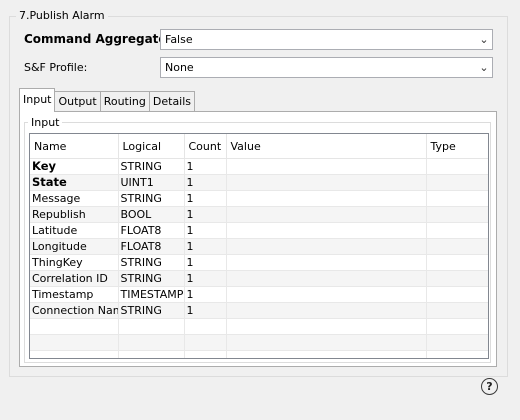 The height and width of the screenshot is (420, 520). What do you see at coordinates (151, 294) in the screenshot?
I see `cell-logical: TIMESTAMP` at bounding box center [151, 294].